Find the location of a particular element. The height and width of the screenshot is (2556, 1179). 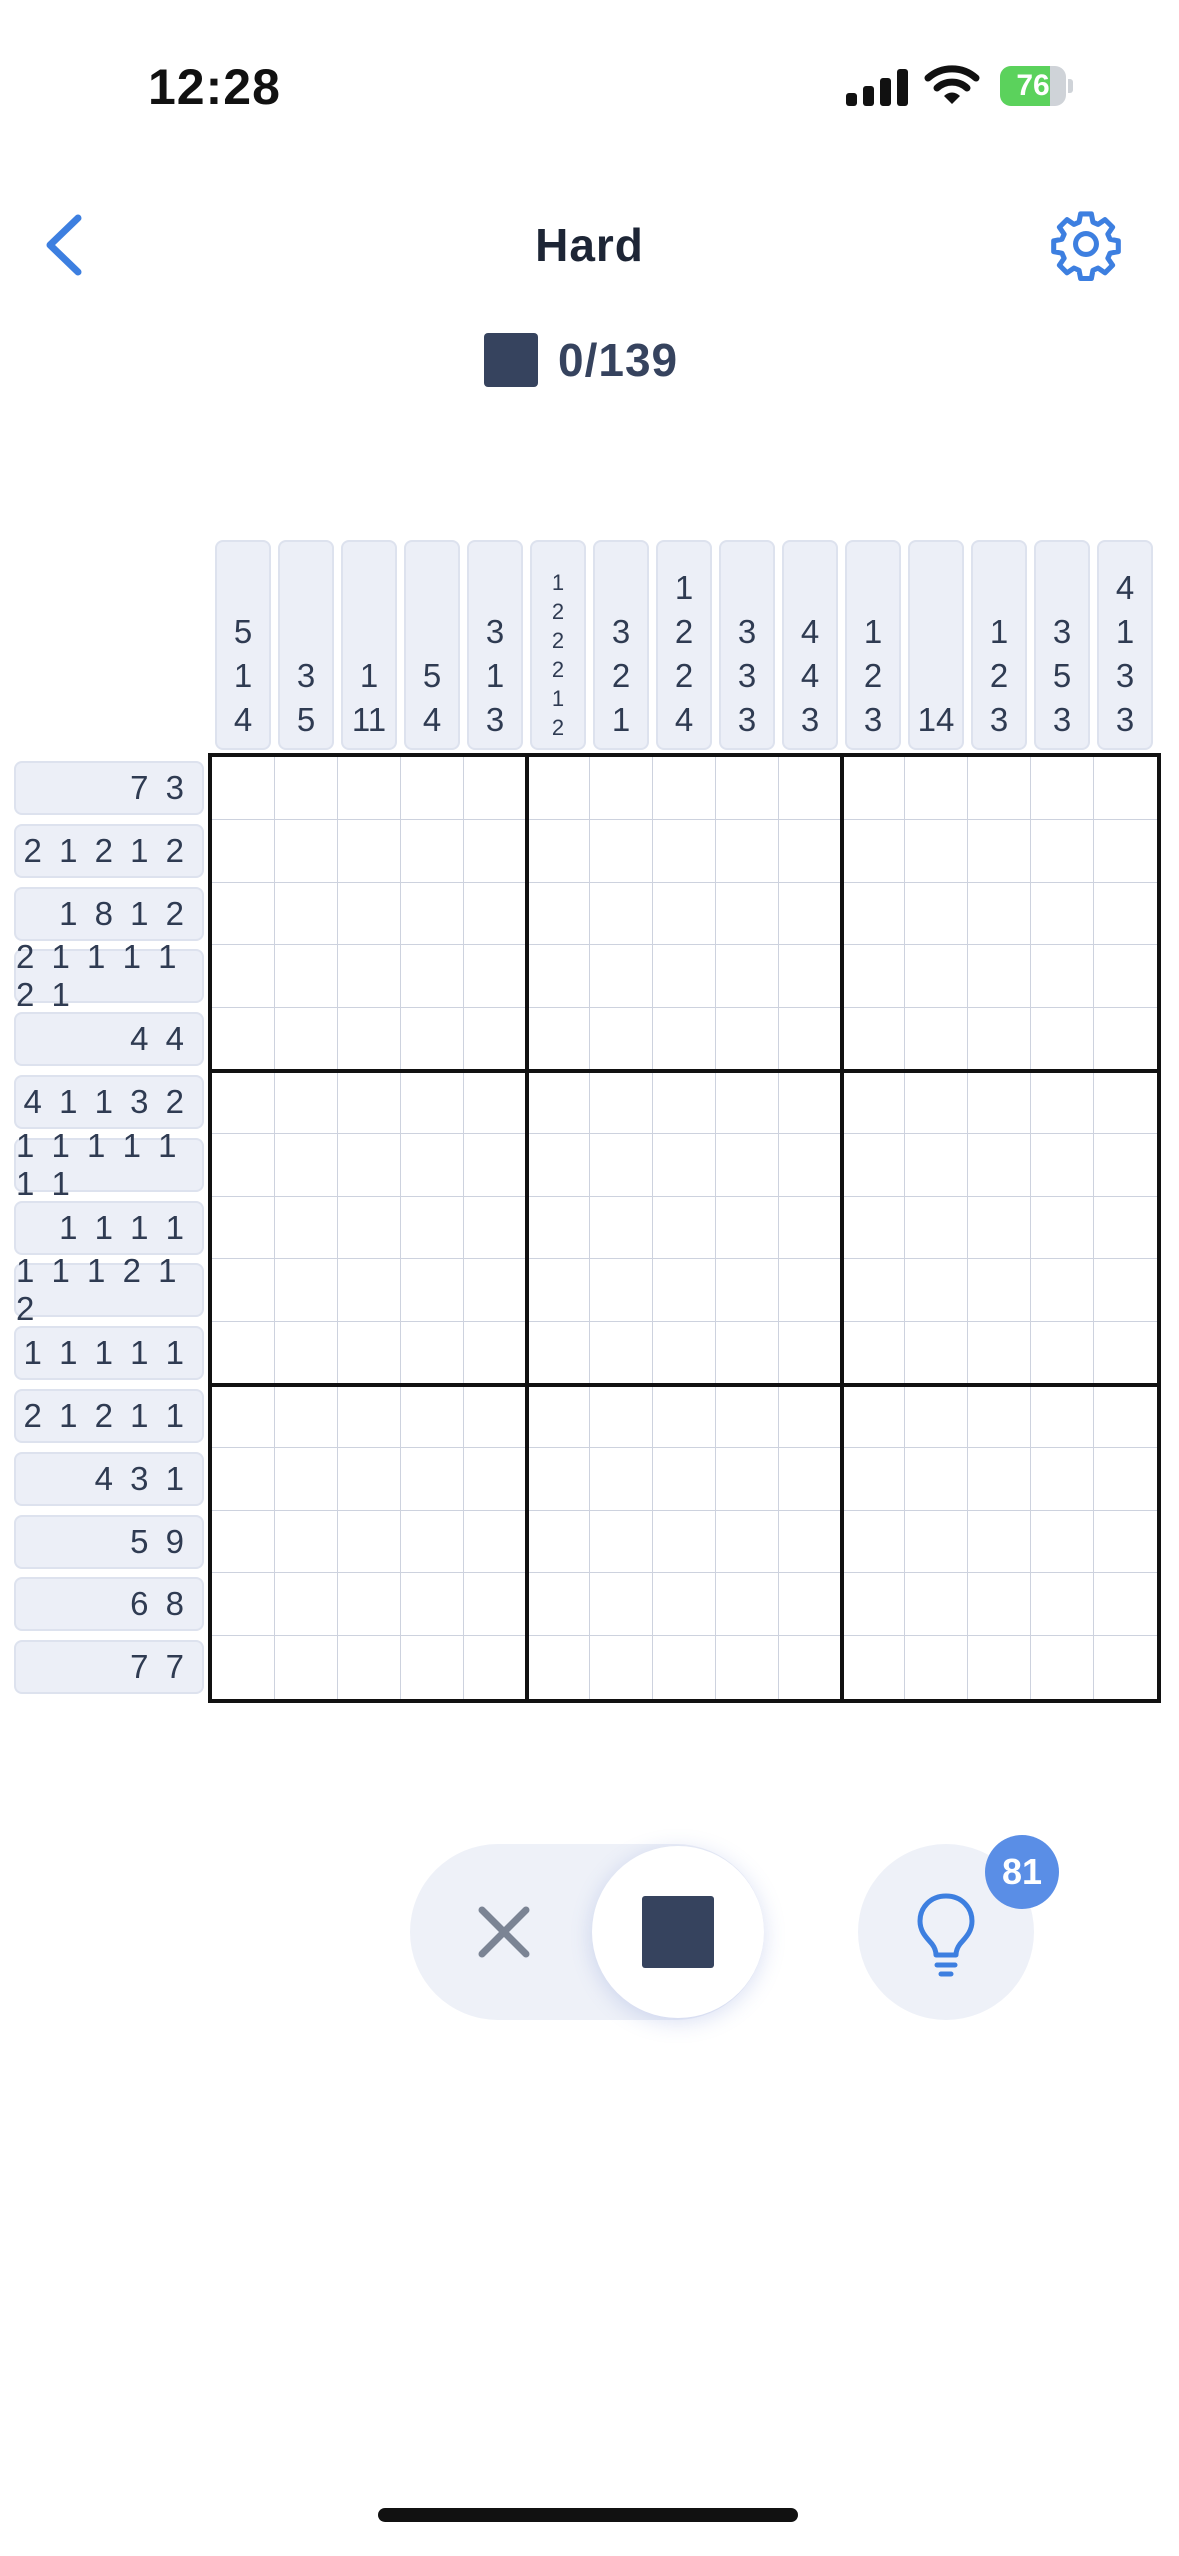

settings-button is located at coordinates (1086, 244).